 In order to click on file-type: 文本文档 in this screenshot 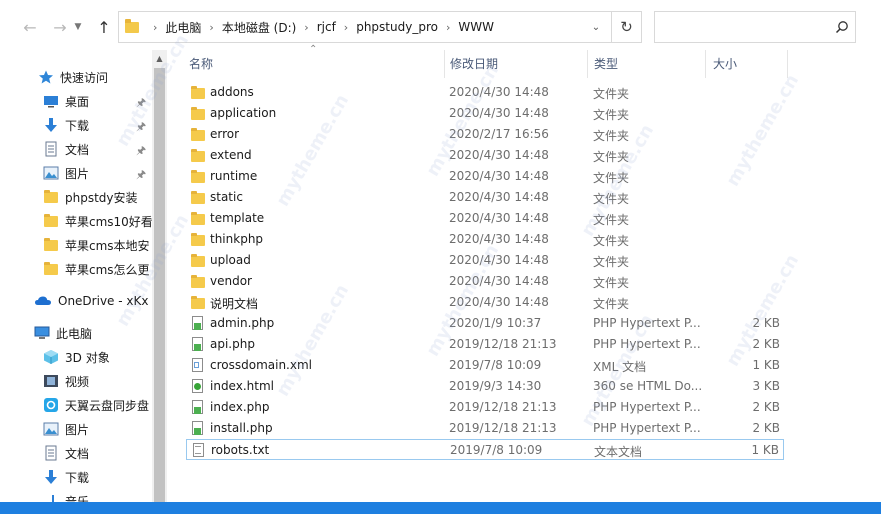, I will do `click(618, 452)`.